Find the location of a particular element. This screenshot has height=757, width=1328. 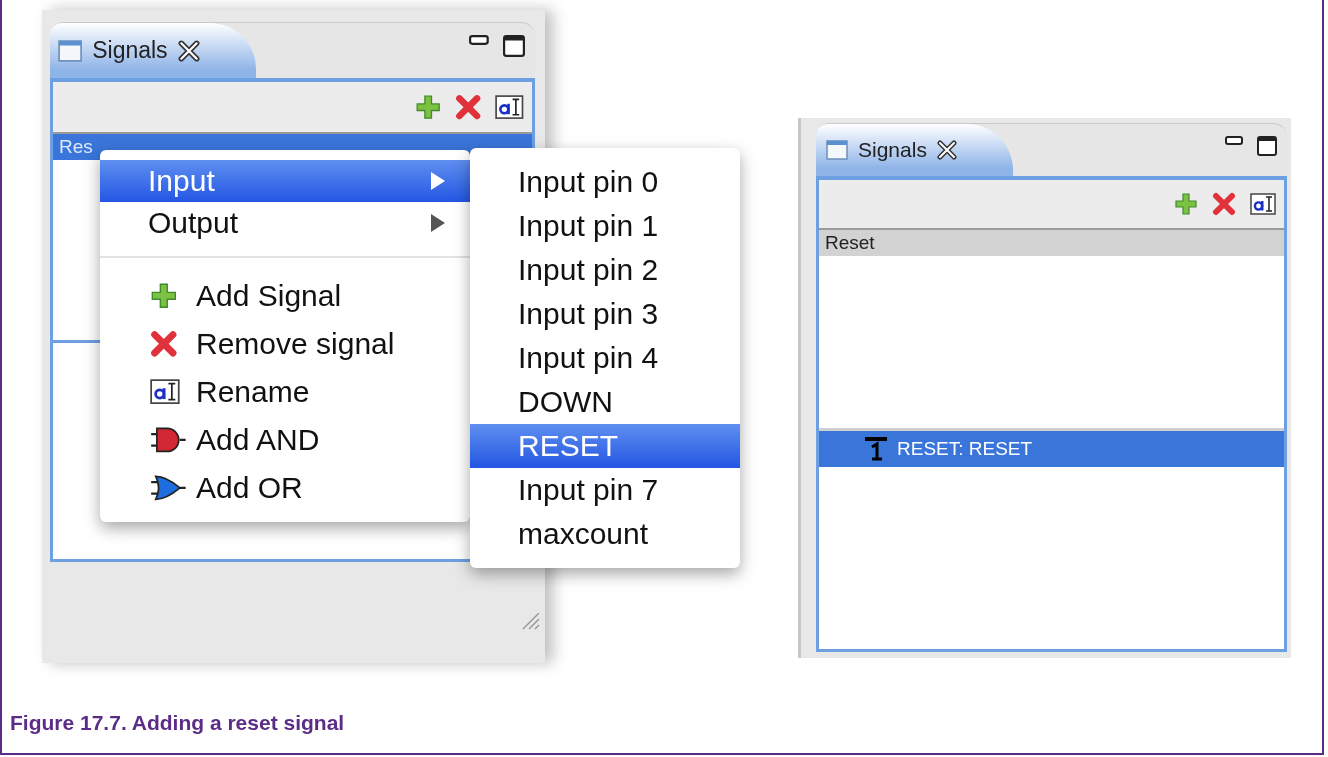

menu-item: DOWN is located at coordinates (605, 402).